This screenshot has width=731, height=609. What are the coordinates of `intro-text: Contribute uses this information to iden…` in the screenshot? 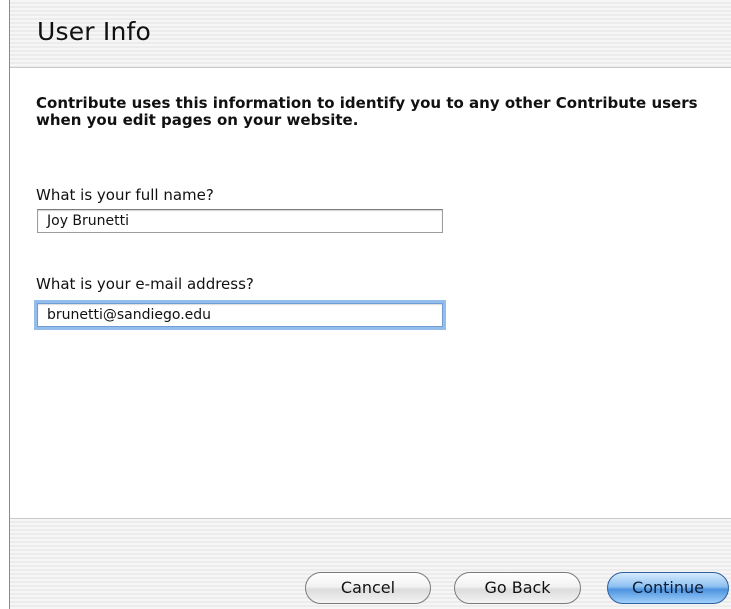 It's located at (367, 111).